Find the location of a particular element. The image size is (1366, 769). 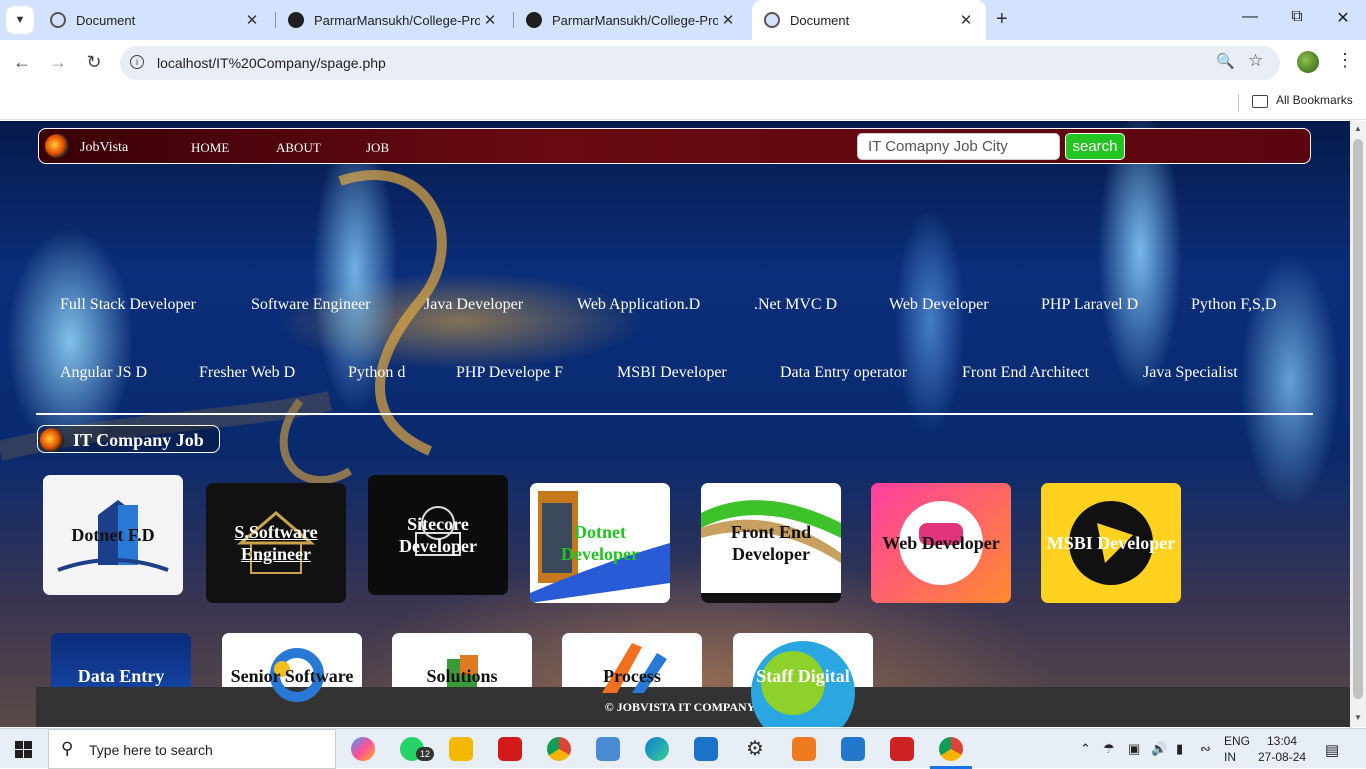

region-text: IN is located at coordinates (1230, 757).